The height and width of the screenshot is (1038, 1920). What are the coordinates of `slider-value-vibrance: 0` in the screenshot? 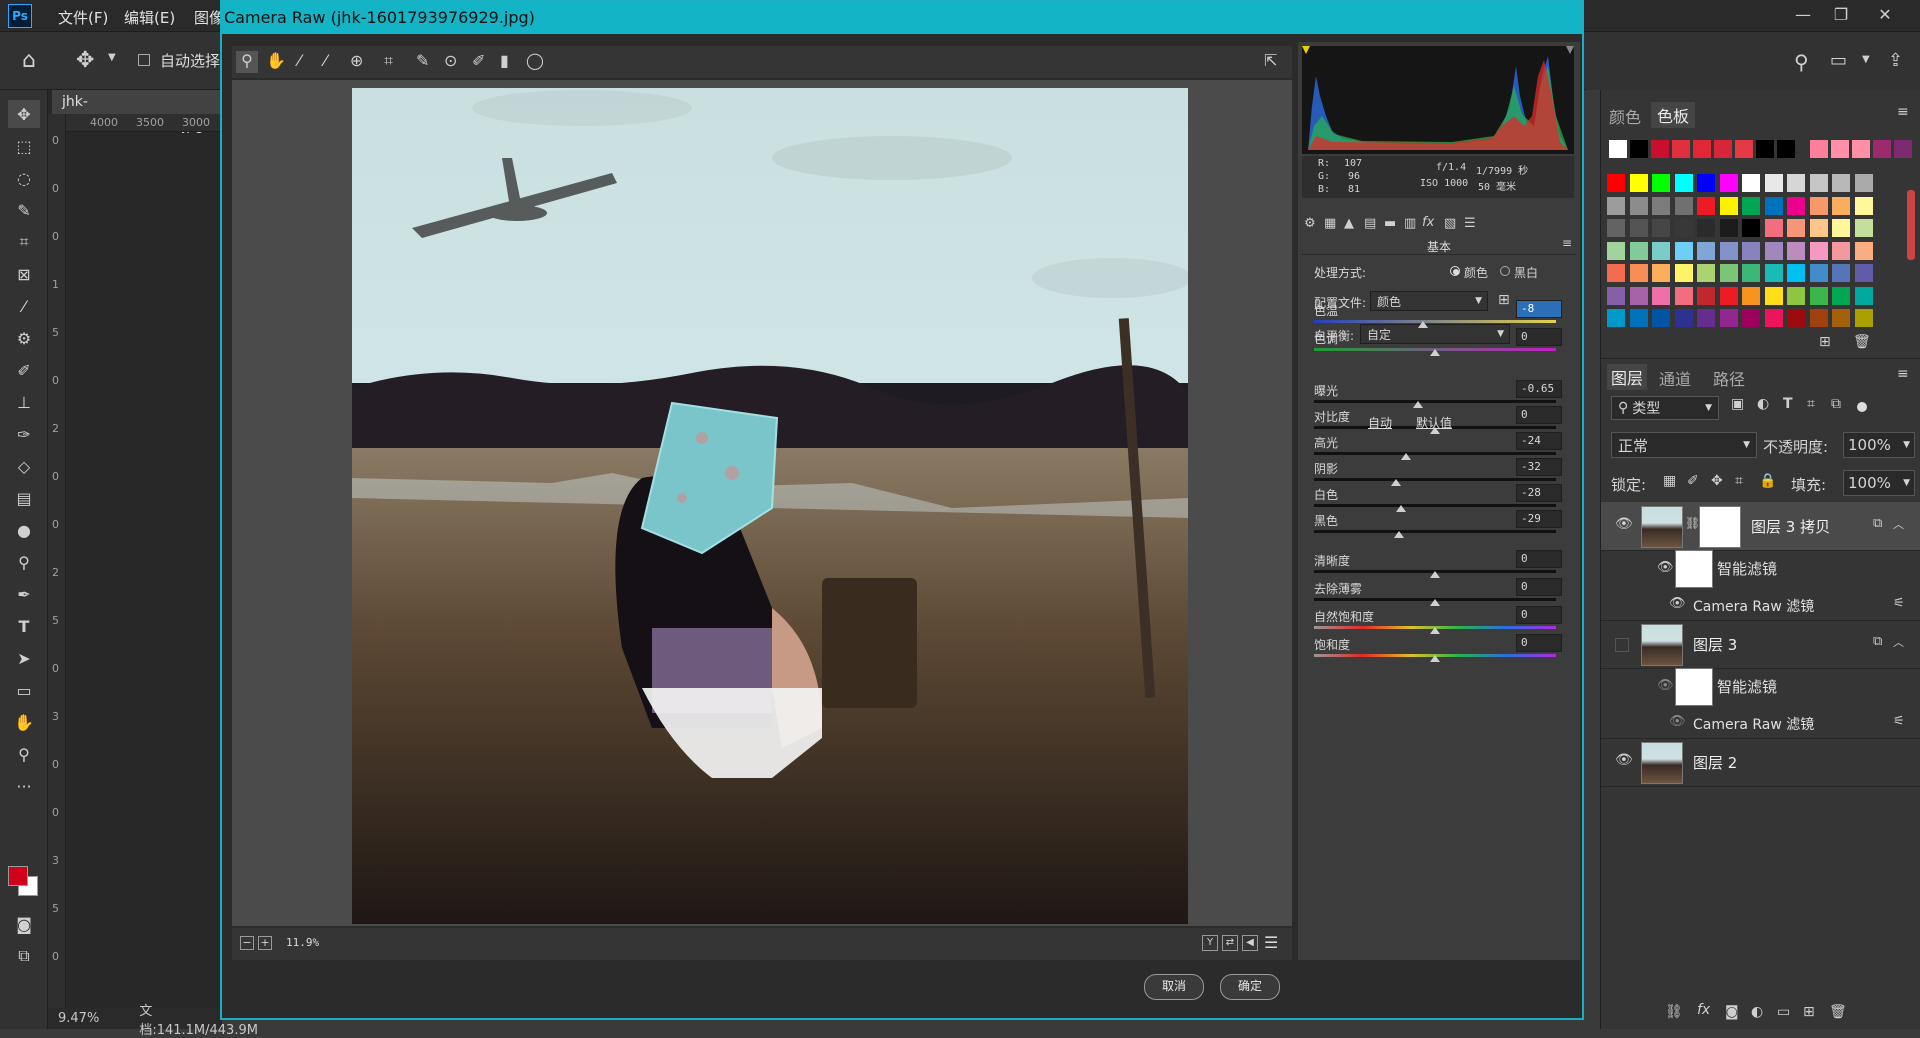 It's located at (1539, 615).